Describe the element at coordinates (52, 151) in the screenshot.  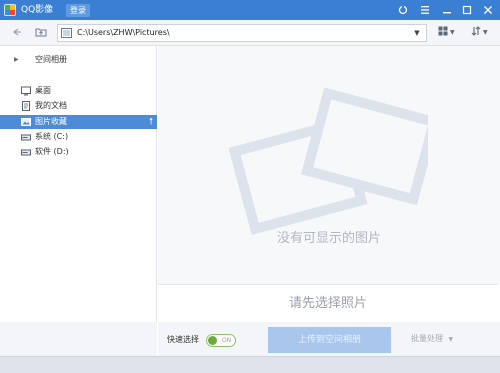
I see `sidebar-item-label: 软件 (D:)` at that location.